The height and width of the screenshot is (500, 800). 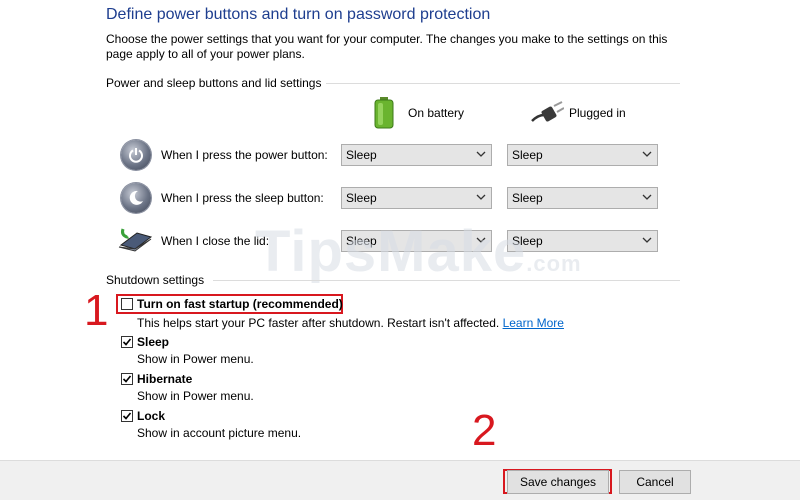 What do you see at coordinates (215, 241) in the screenshot?
I see `close-lid-label: When I close the lid:` at bounding box center [215, 241].